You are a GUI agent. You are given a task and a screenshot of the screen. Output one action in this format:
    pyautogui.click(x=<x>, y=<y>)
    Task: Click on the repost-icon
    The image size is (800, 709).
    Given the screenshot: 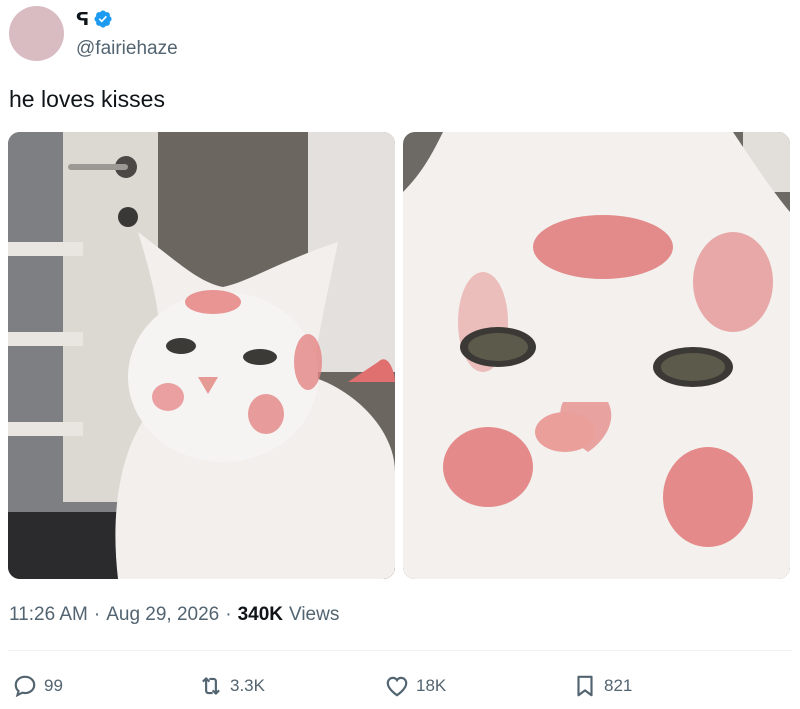 What is the action you would take?
    pyautogui.click(x=211, y=686)
    